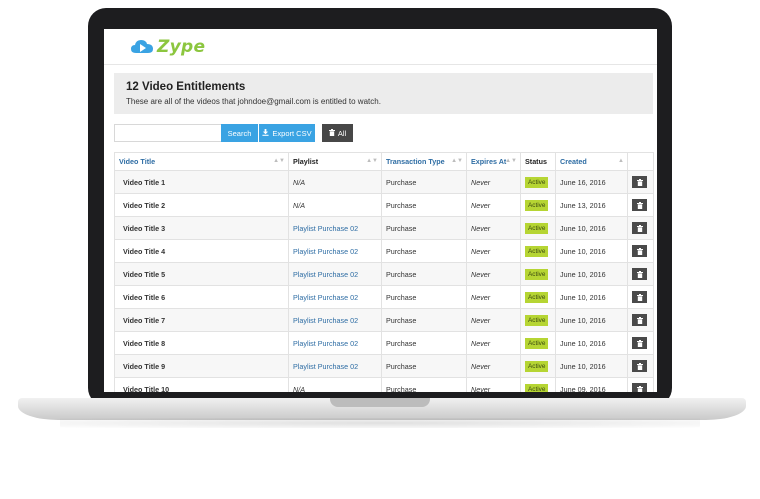 The height and width of the screenshot is (499, 760). Describe the element at coordinates (493, 161) in the screenshot. I see `column-header-expires-at: Expires At ▲▼` at that location.